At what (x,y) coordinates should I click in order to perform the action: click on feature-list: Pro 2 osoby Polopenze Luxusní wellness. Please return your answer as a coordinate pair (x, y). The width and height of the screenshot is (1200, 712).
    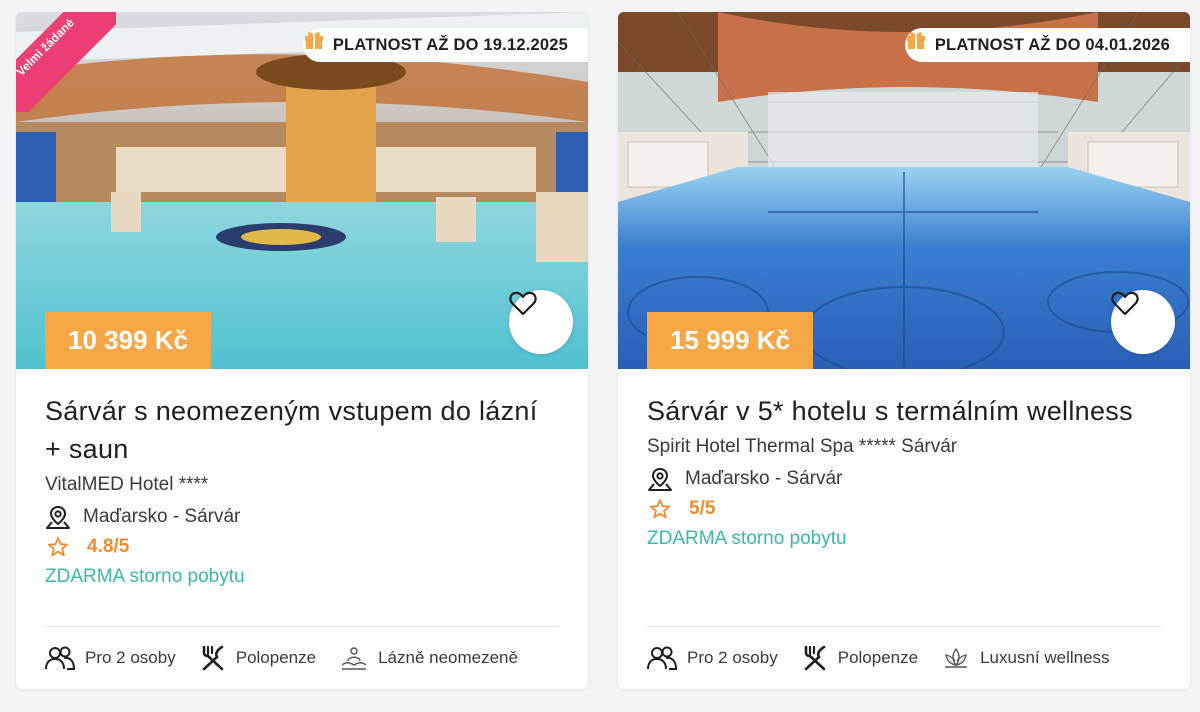
    Looking at the image, I should click on (904, 648).